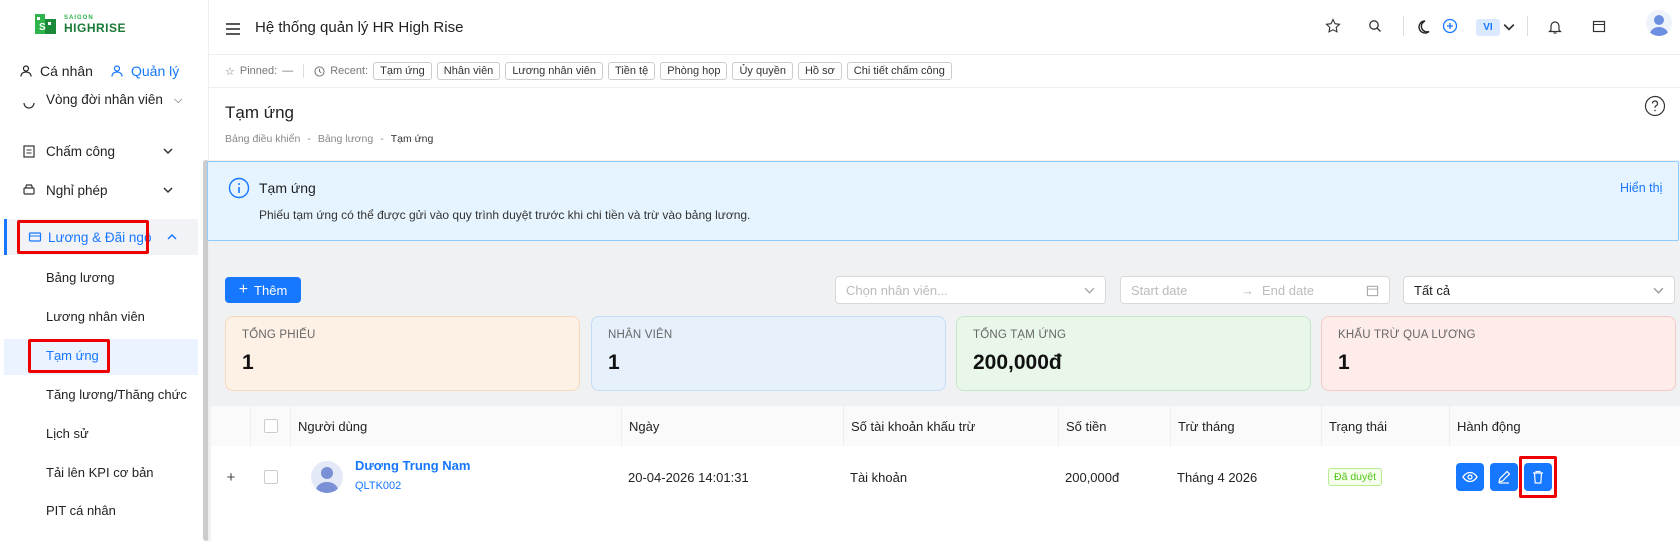 This screenshot has height=546, width=1680. Describe the element at coordinates (632, 71) in the screenshot. I see `recent-chip: Tiền tệ` at that location.